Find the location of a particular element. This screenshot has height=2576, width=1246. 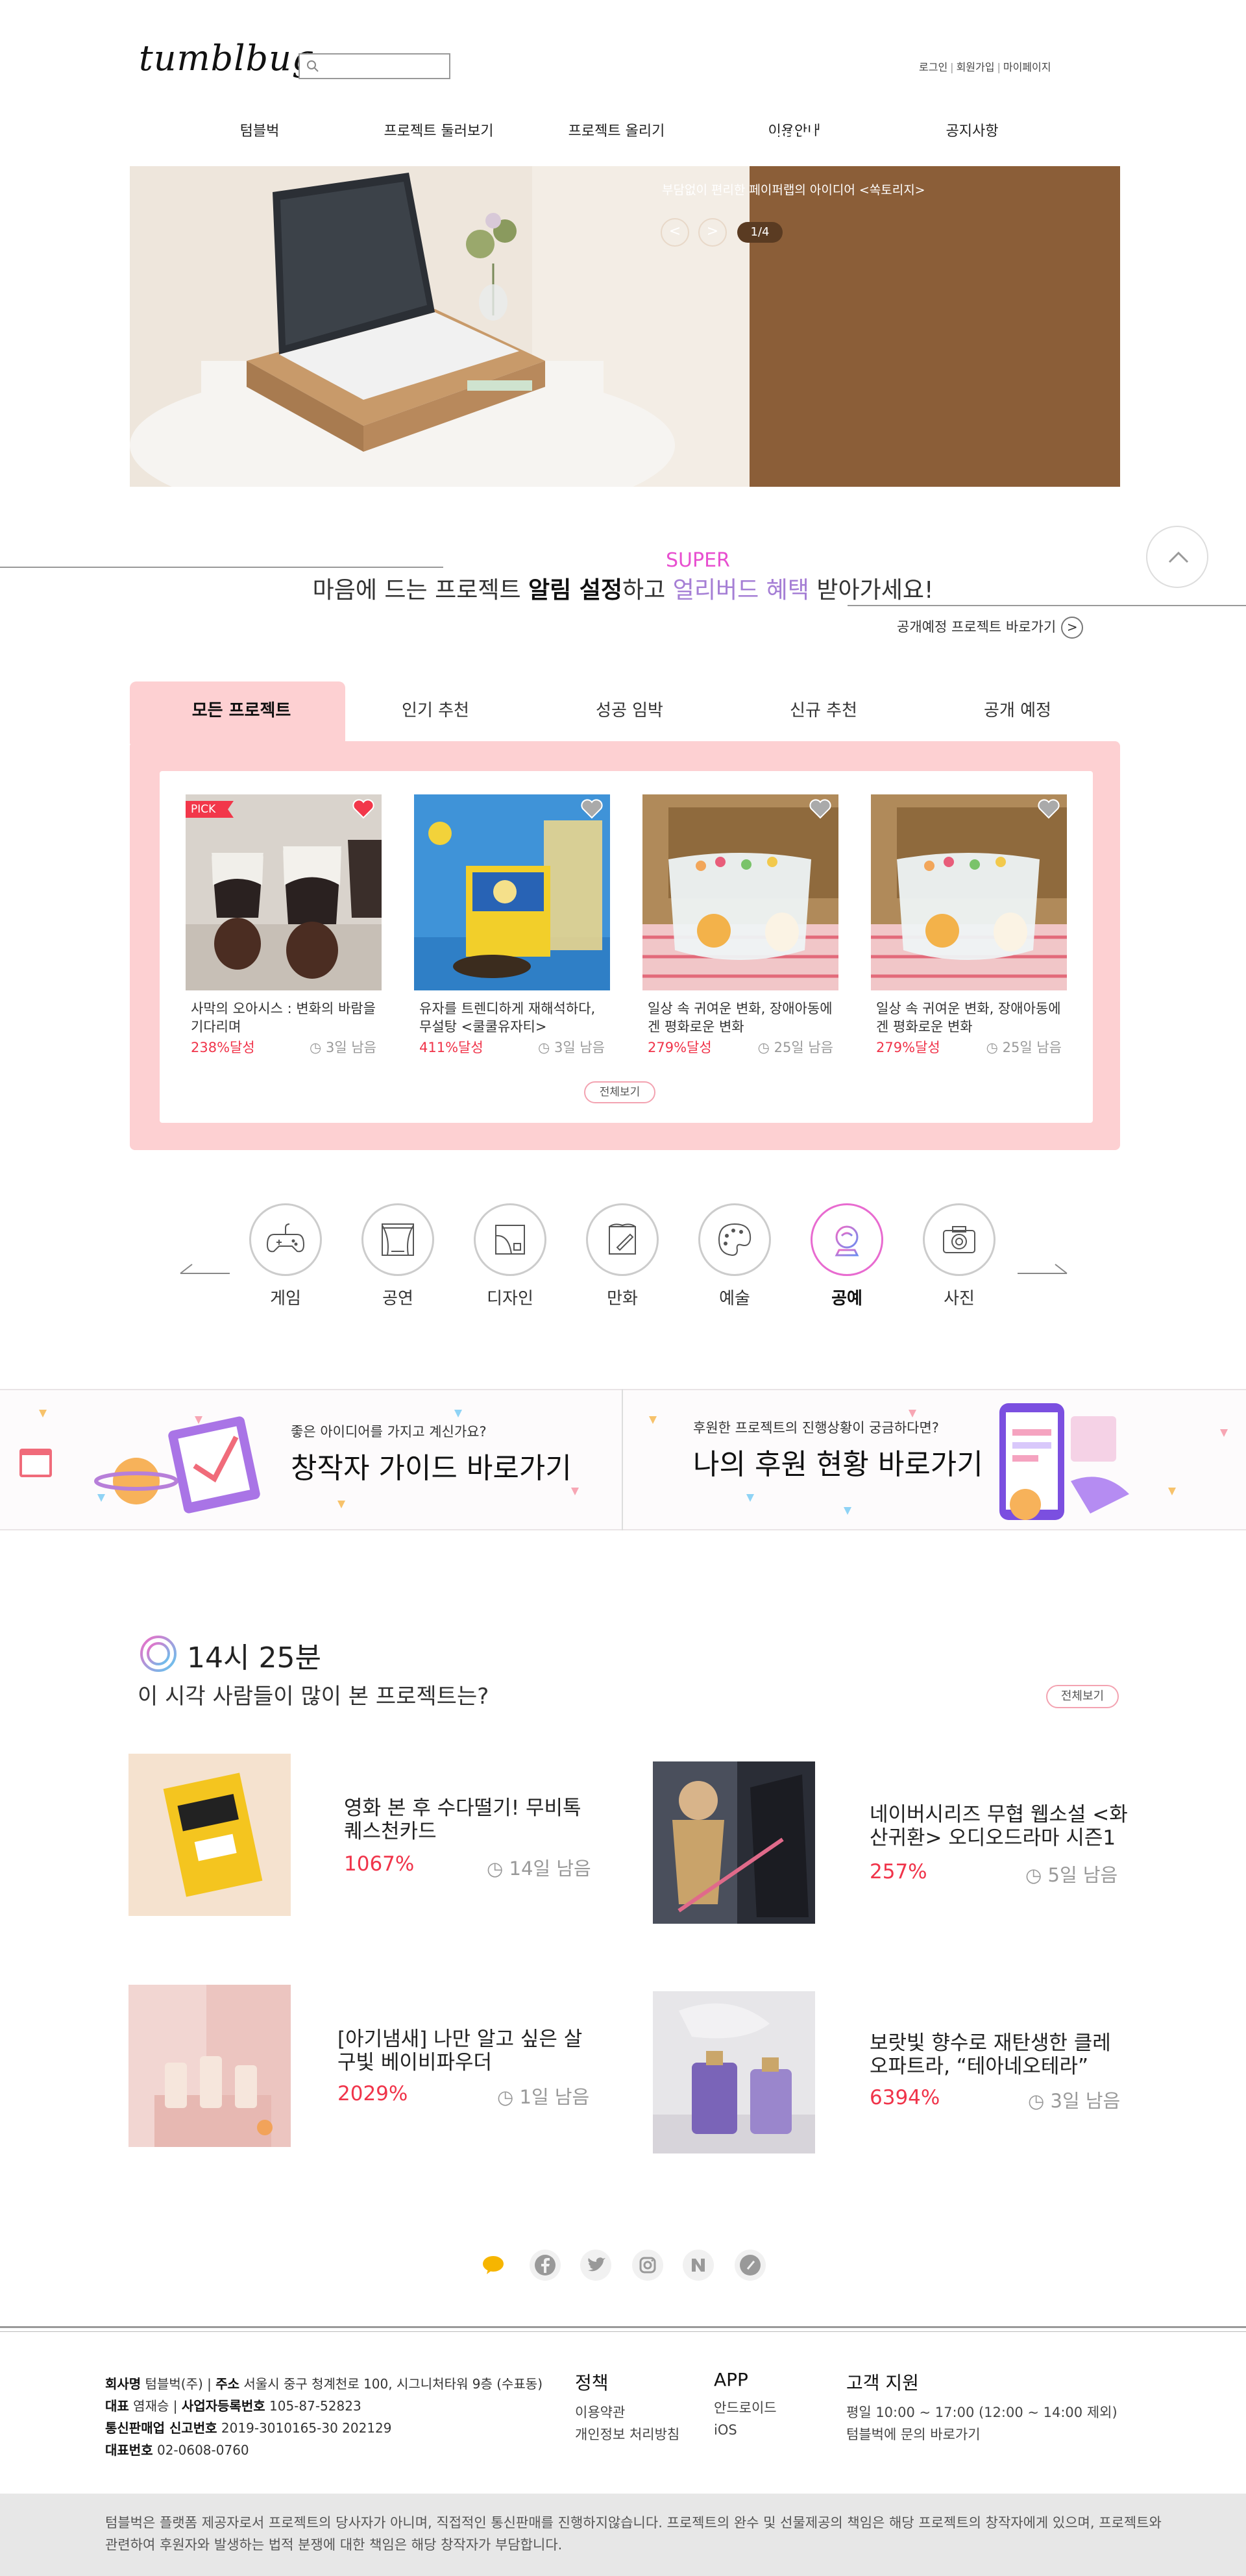

search-box is located at coordinates (374, 66).